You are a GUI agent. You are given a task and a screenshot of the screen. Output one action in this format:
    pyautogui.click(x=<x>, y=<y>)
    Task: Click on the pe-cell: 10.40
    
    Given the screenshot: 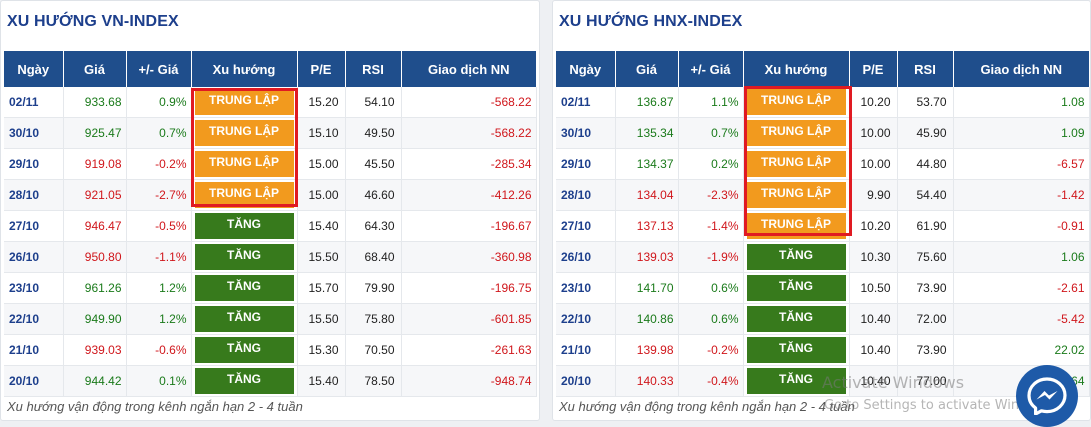 What is the action you would take?
    pyautogui.click(x=873, y=350)
    